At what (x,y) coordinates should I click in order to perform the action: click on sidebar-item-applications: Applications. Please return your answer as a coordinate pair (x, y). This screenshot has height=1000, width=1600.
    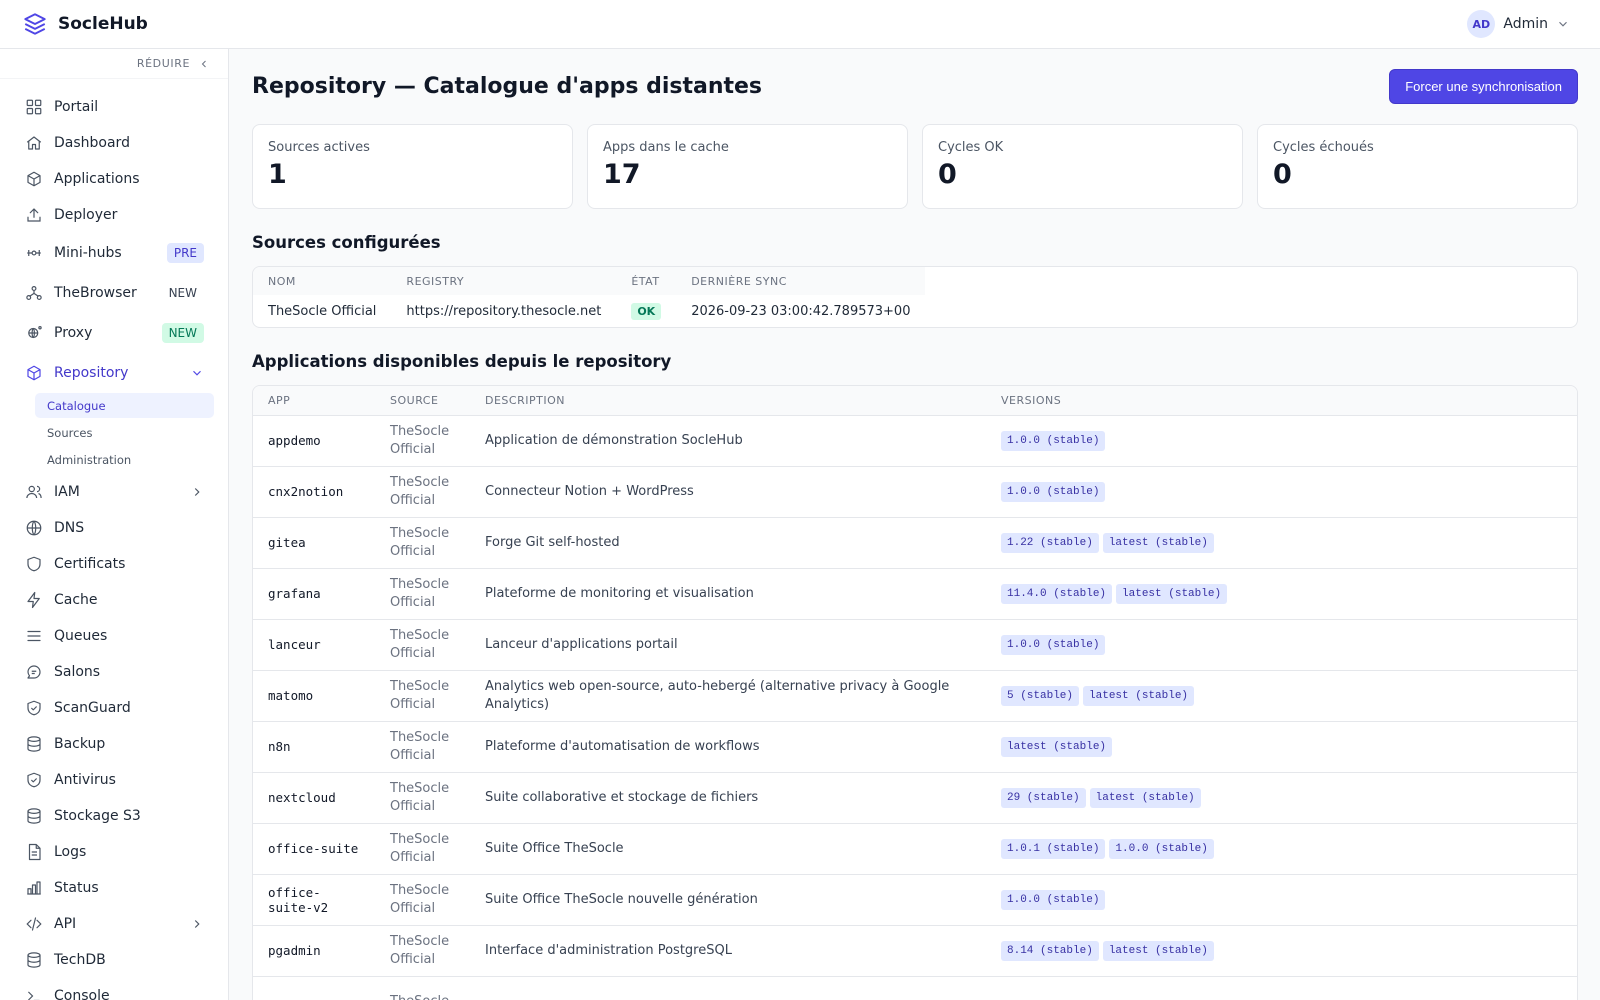
    Looking at the image, I should click on (114, 179).